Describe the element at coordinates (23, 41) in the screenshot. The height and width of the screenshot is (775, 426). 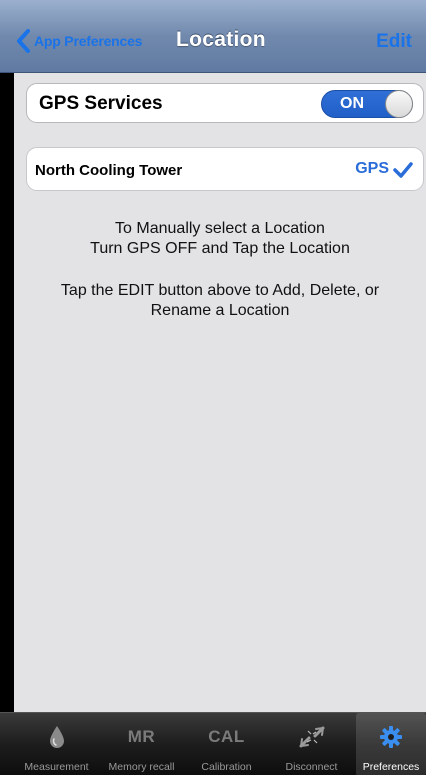
I see `chevron-left-icon` at that location.